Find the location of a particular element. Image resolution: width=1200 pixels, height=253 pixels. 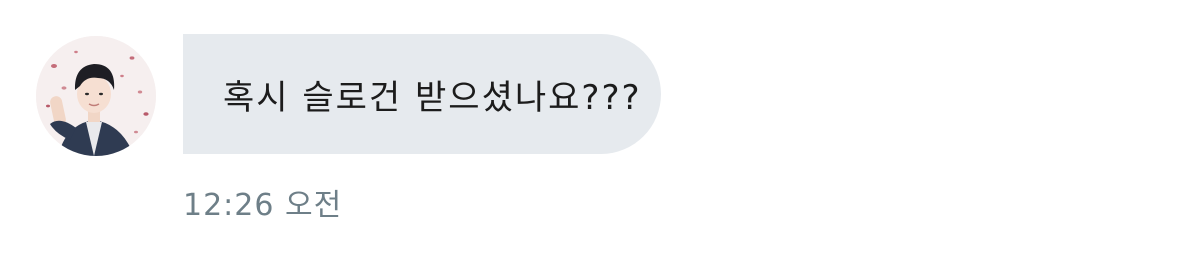

avatar is located at coordinates (96, 96).